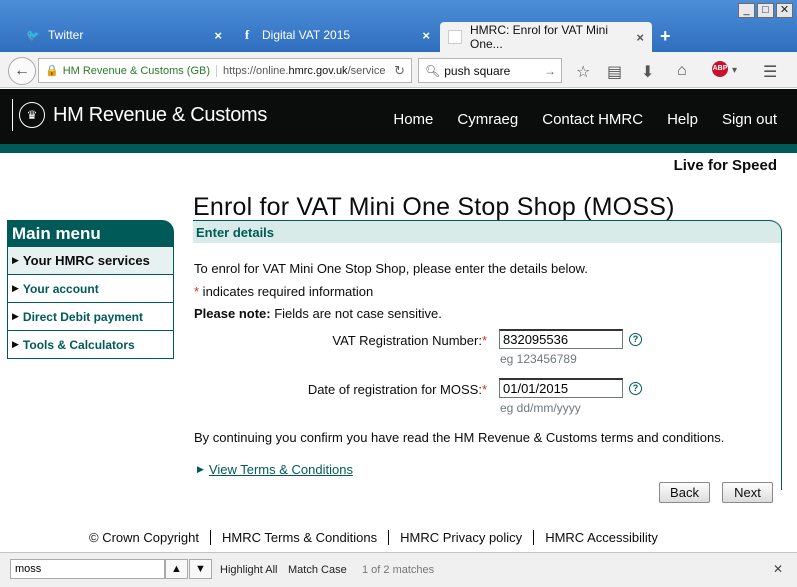 The width and height of the screenshot is (797, 587). Describe the element at coordinates (601, 537) in the screenshot. I see `footer-accessibility: HMRC Accessibility` at that location.